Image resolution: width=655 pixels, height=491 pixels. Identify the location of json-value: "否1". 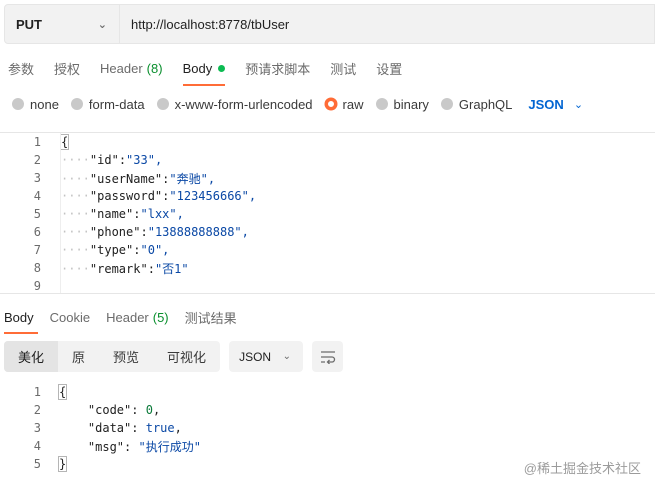
(171, 268).